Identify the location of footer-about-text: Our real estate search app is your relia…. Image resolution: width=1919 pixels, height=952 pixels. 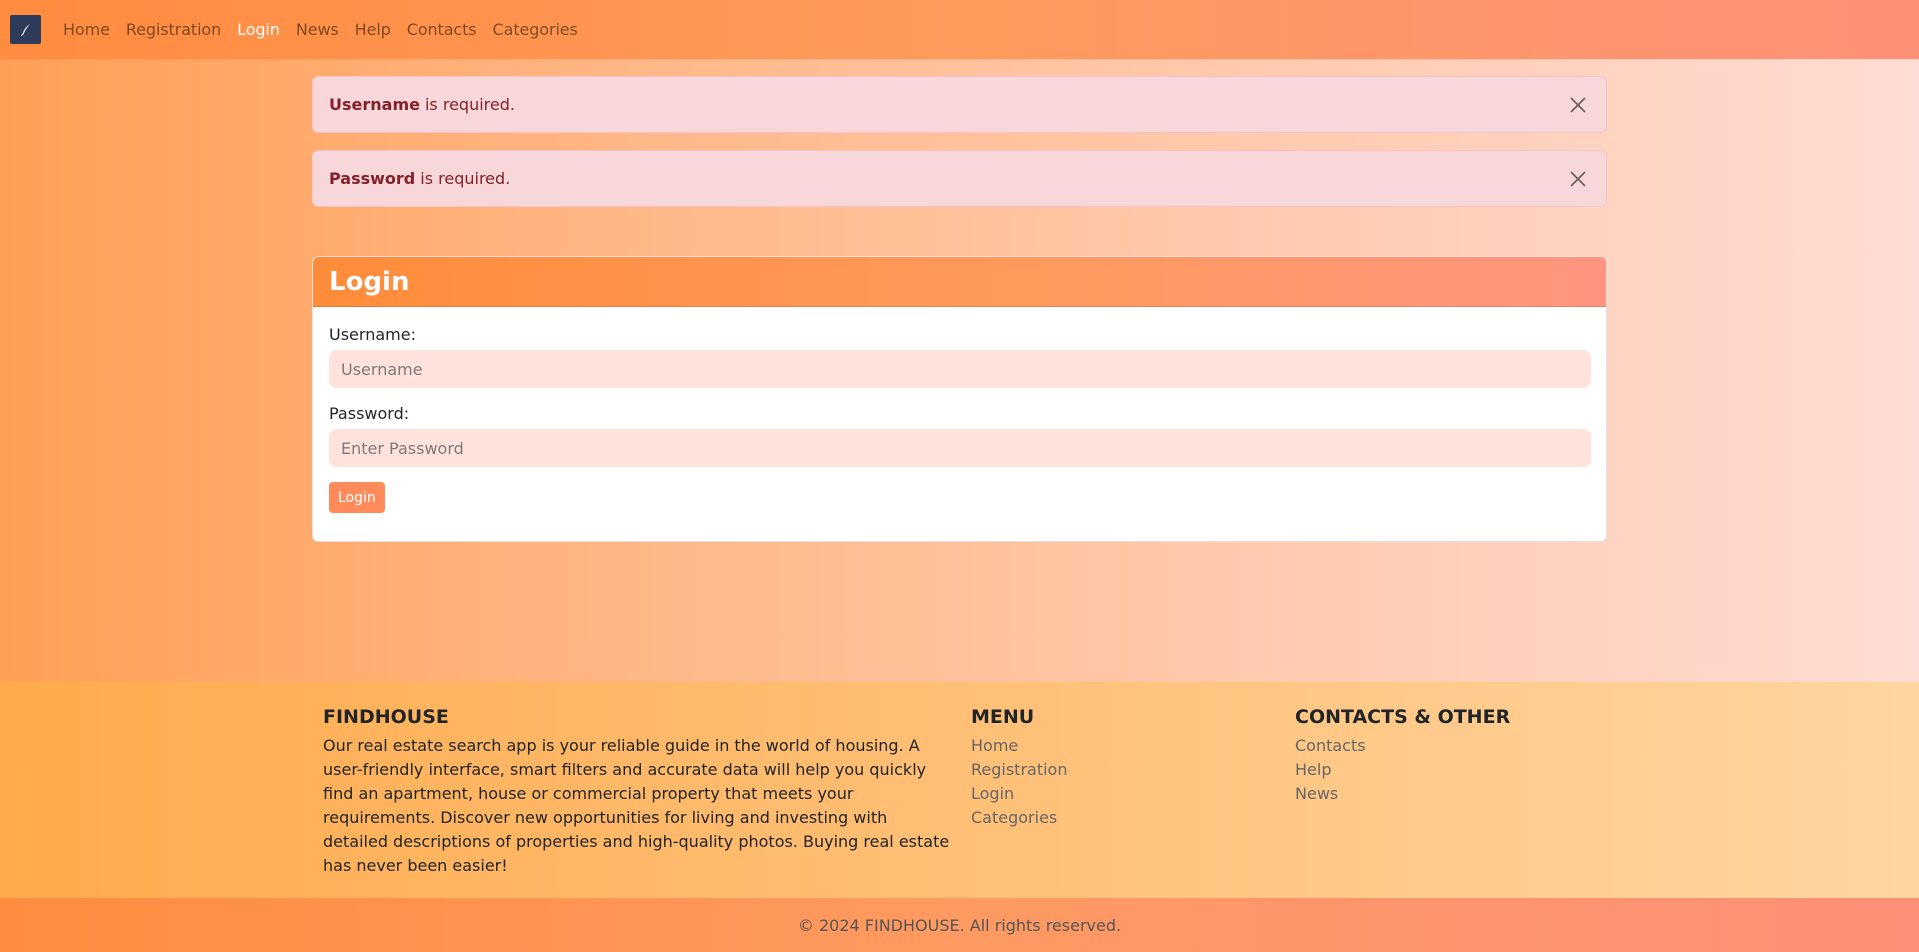
(636, 805).